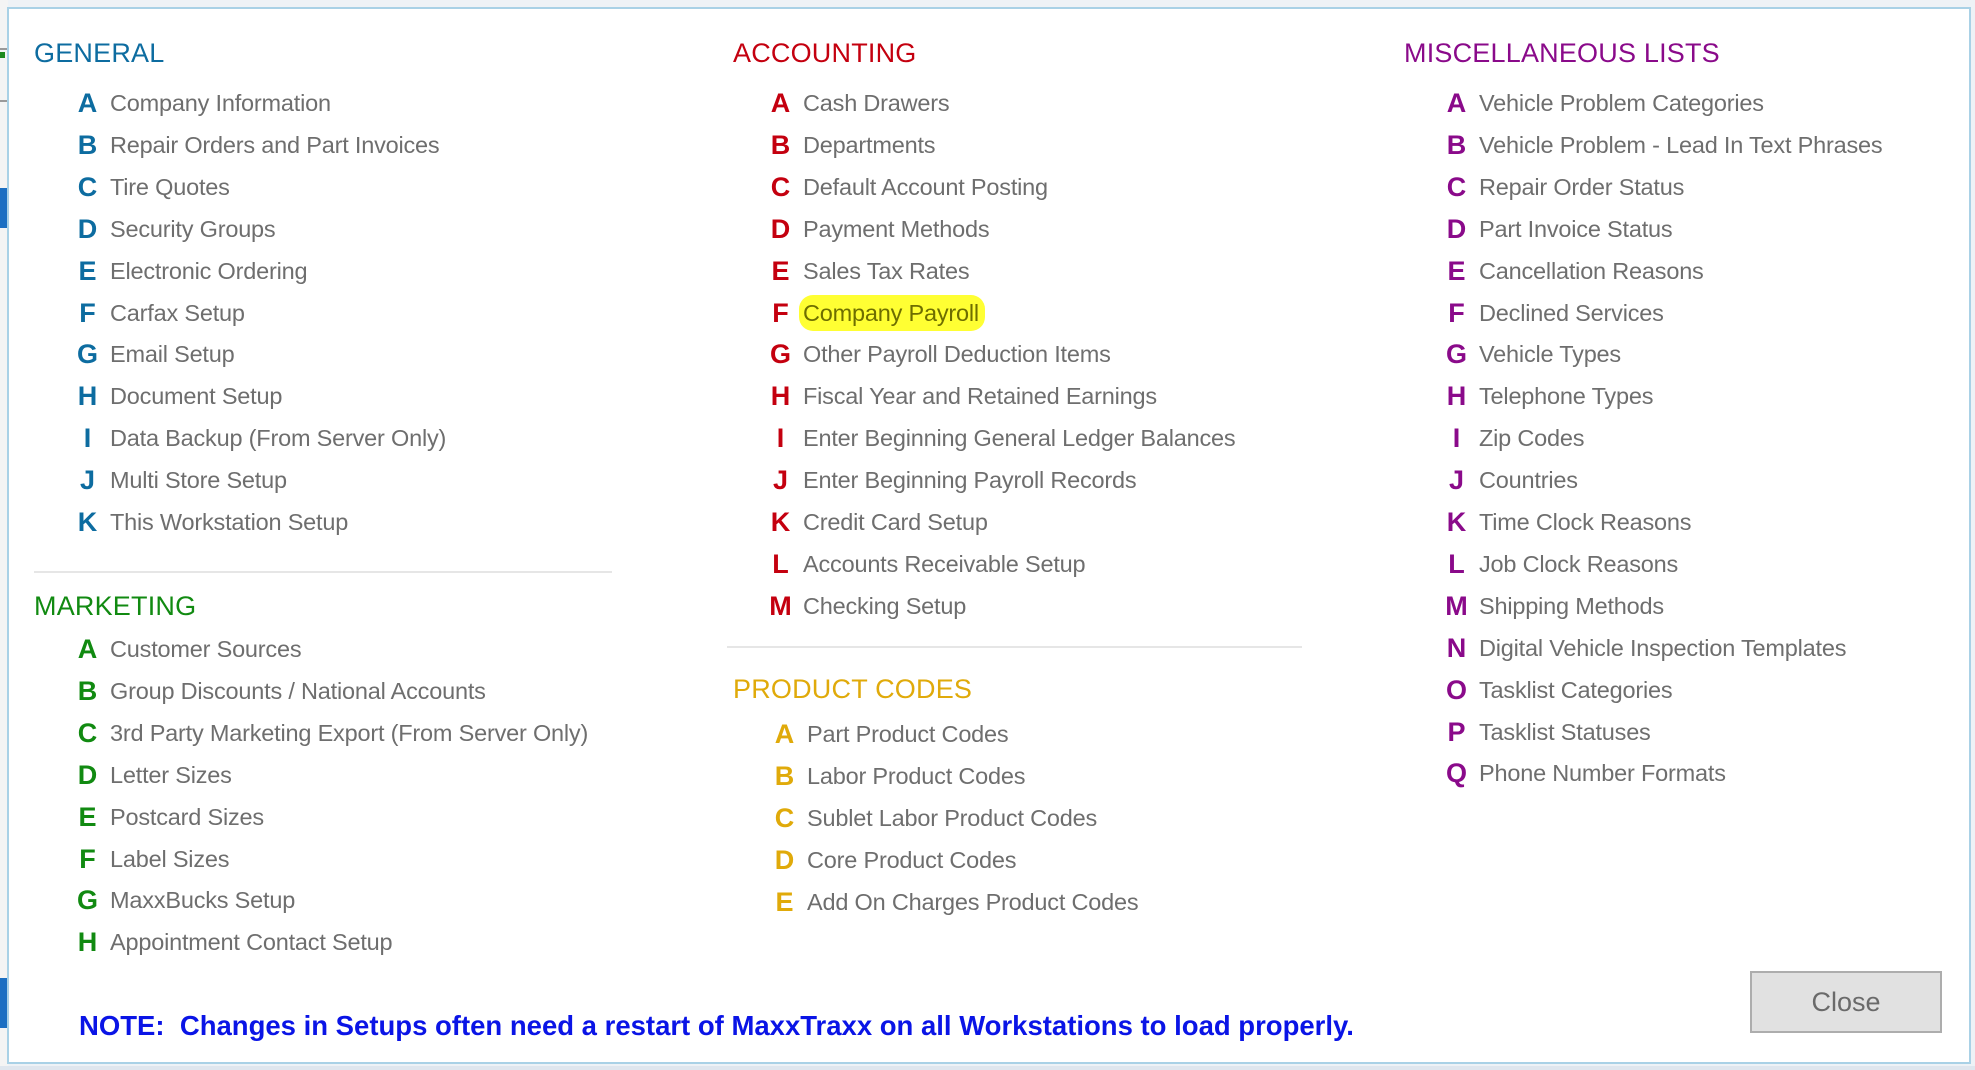 This screenshot has height=1070, width=1975. What do you see at coordinates (153, 354) in the screenshot?
I see `menu-item-general-g: G Email Setup` at bounding box center [153, 354].